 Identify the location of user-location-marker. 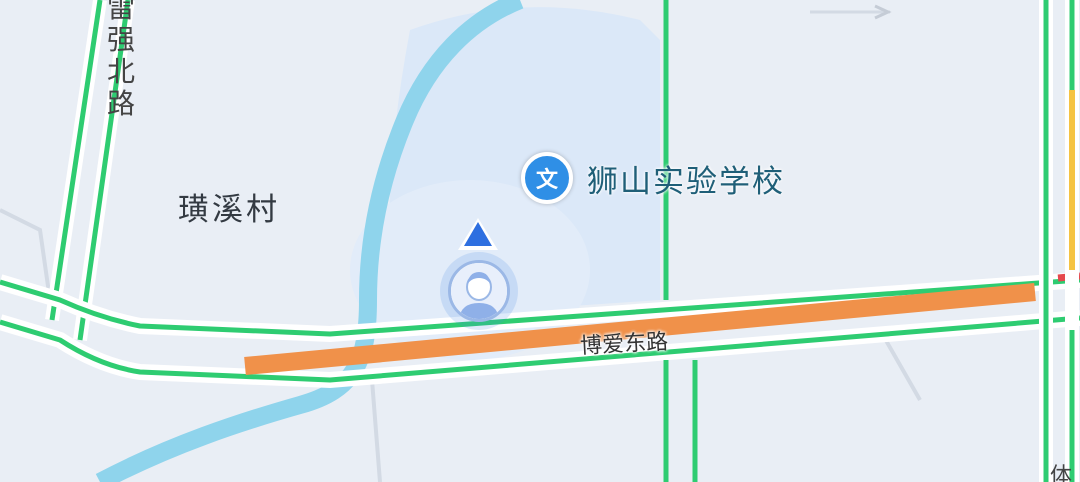
(480, 275).